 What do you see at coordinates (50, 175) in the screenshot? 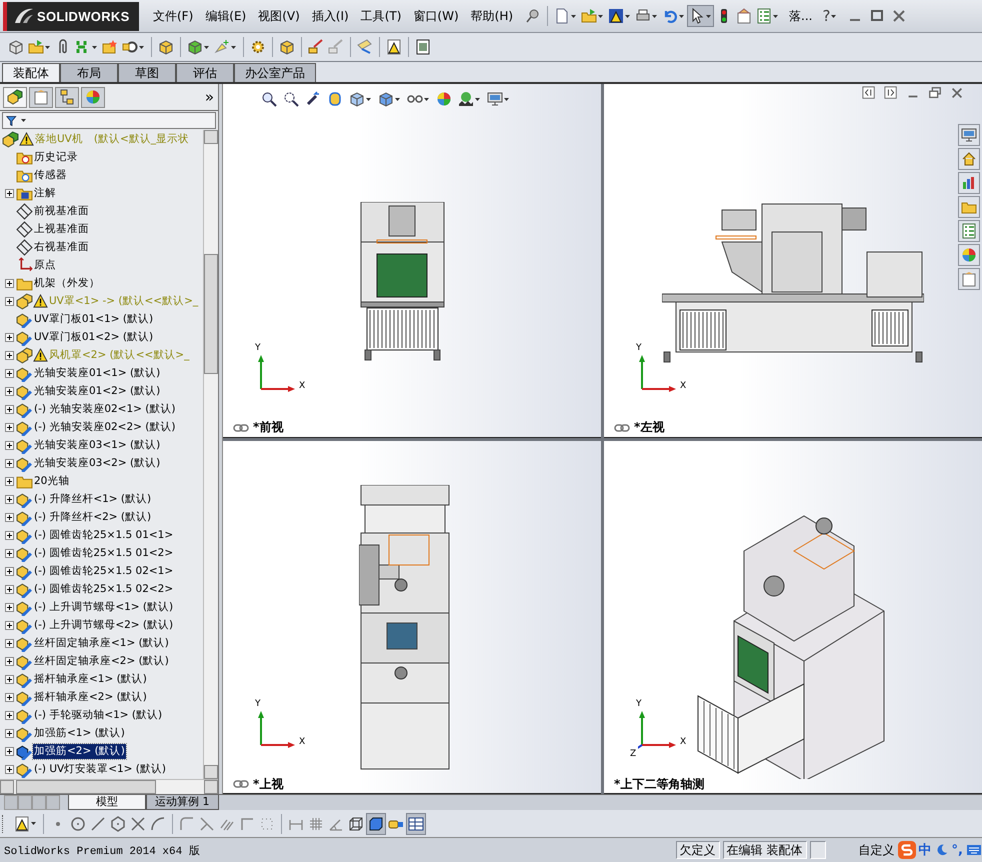
I see `tree-item: 传感器` at bounding box center [50, 175].